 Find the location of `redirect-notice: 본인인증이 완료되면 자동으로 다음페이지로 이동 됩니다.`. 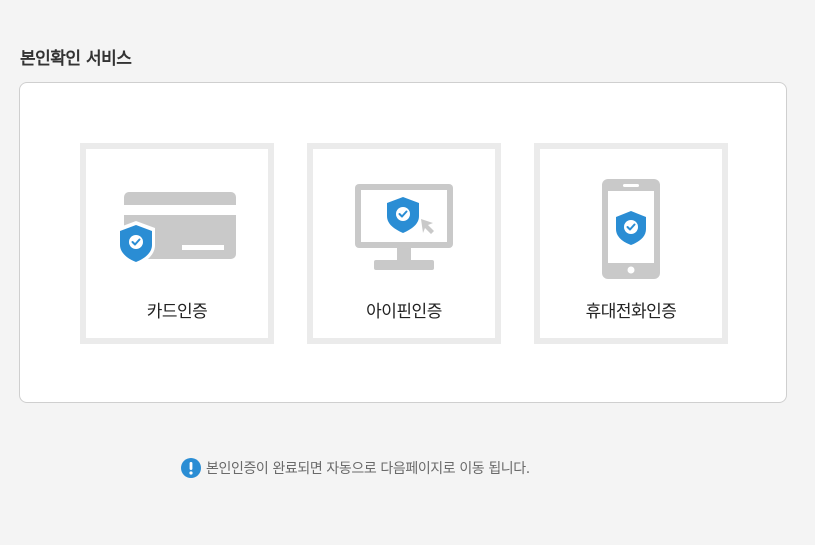

redirect-notice: 본인인증이 완료되면 자동으로 다음페이지로 이동 됩니다. is located at coordinates (355, 468).